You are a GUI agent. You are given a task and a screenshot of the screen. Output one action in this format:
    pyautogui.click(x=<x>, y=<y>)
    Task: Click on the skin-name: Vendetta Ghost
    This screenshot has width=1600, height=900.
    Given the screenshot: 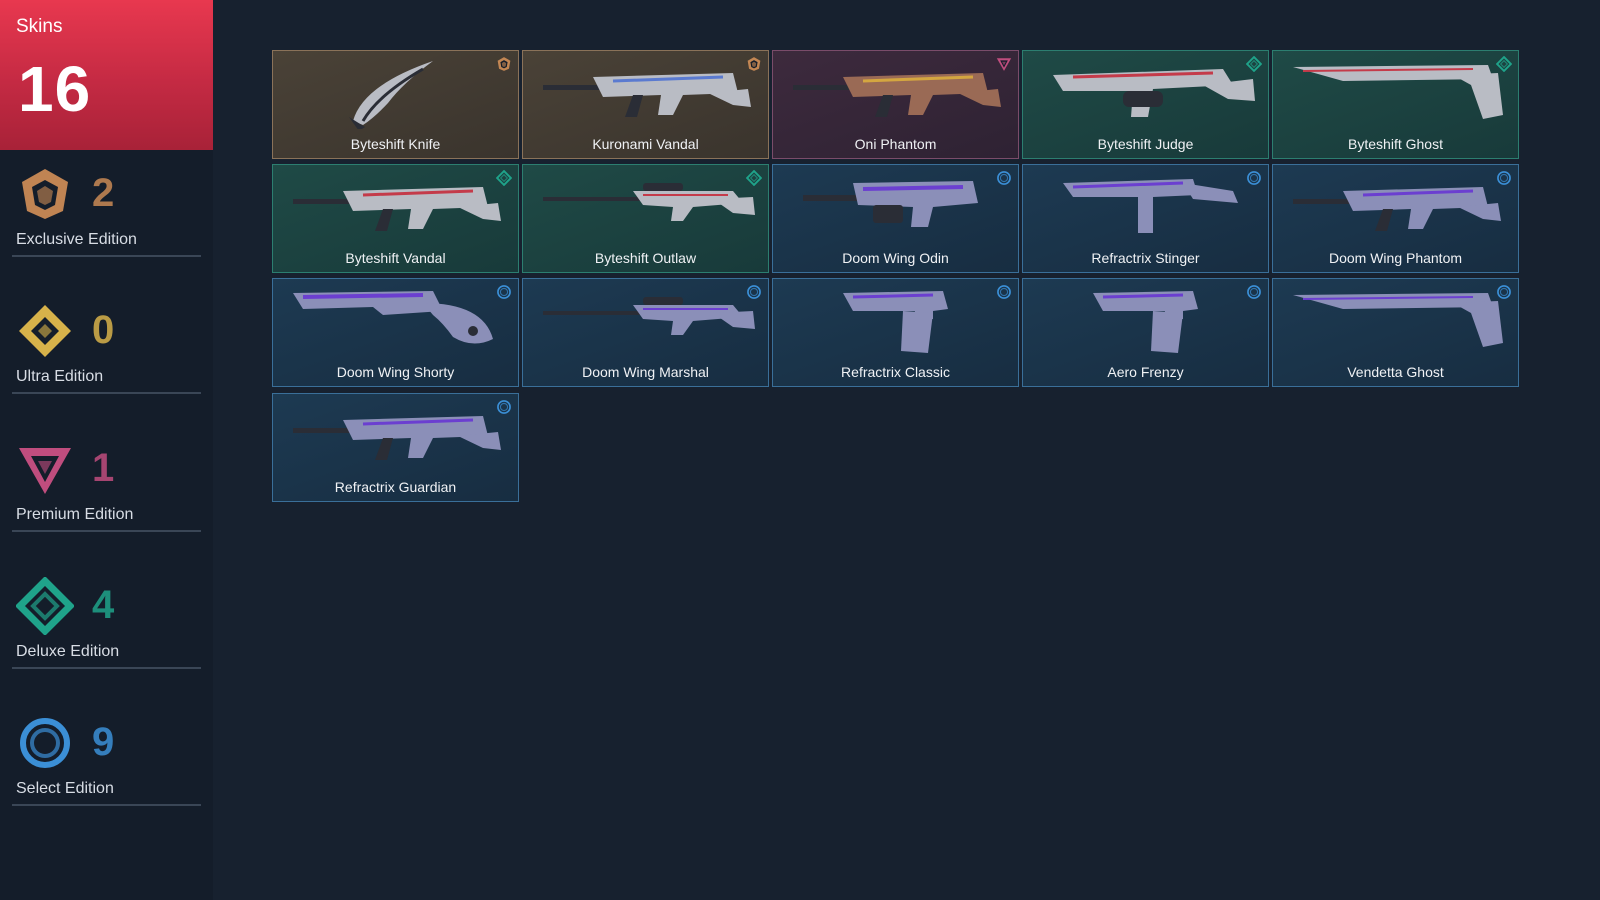 What is the action you would take?
    pyautogui.click(x=1395, y=372)
    